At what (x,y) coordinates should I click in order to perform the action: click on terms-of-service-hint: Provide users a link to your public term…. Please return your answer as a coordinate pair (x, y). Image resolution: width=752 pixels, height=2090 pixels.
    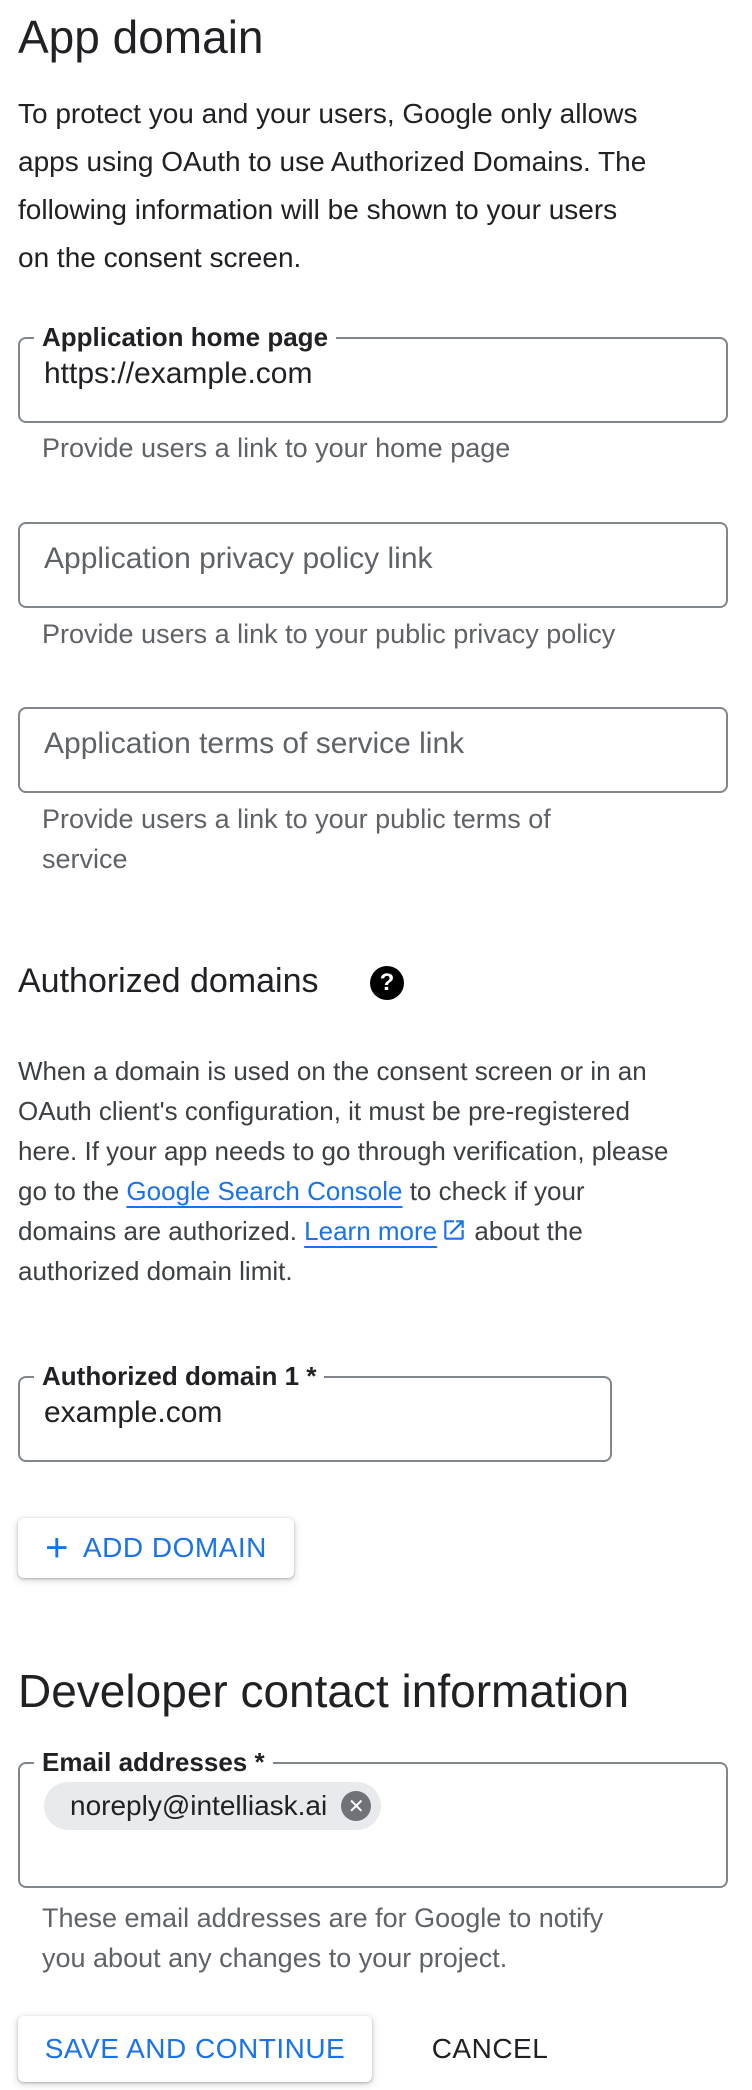
    Looking at the image, I should click on (296, 839).